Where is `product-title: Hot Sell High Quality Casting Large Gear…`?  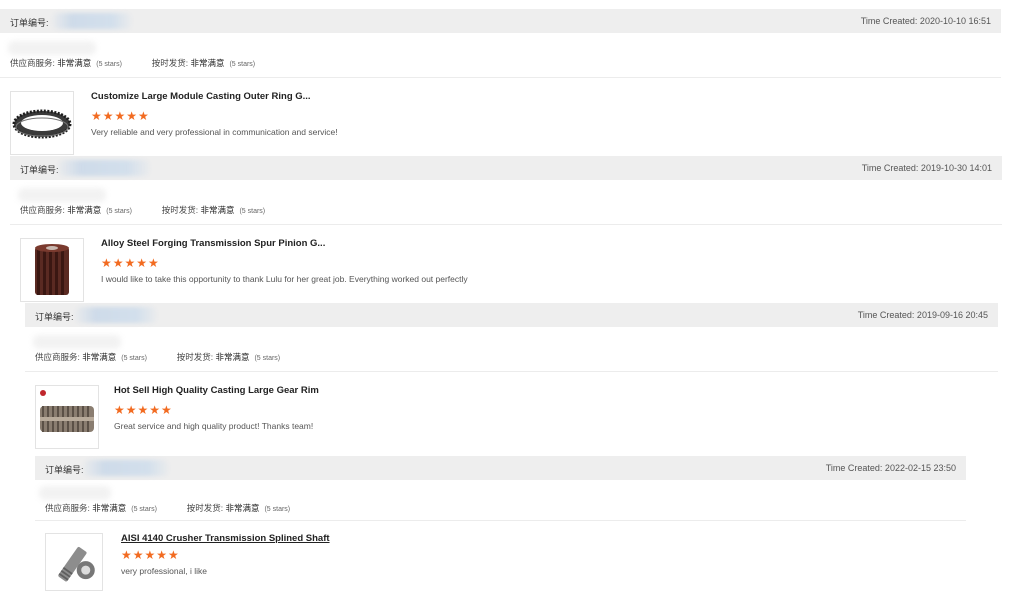
product-title: Hot Sell High Quality Casting Large Gear… is located at coordinates (216, 390).